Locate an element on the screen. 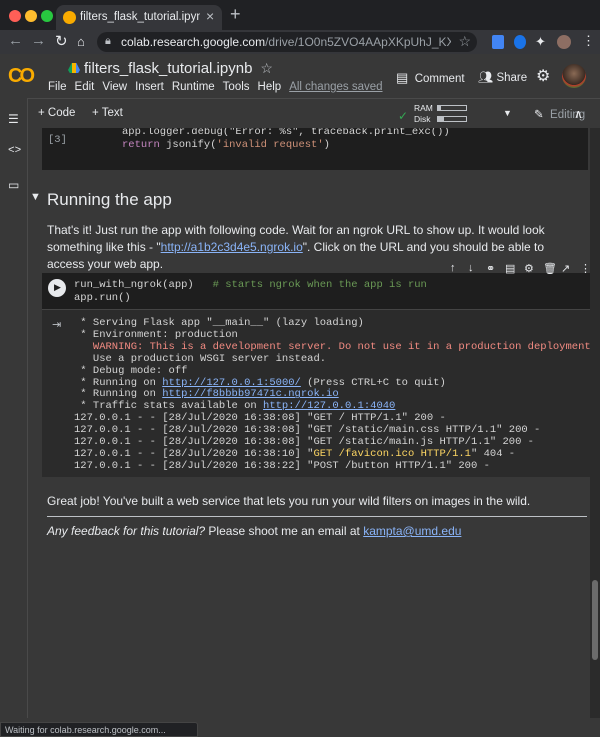  notebook-title: filters_flask_tutorial.ipynb is located at coordinates (168, 68).